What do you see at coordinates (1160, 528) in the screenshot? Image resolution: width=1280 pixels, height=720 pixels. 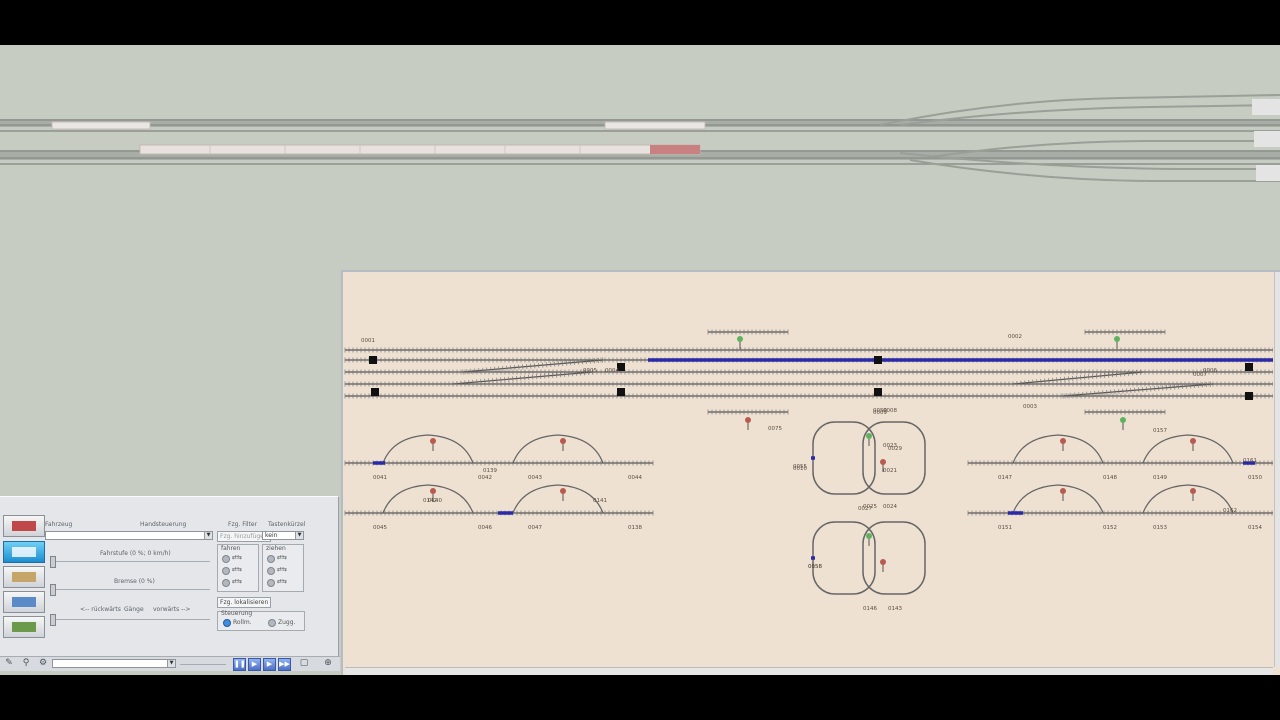 I see `track-number-label: 0153` at bounding box center [1160, 528].